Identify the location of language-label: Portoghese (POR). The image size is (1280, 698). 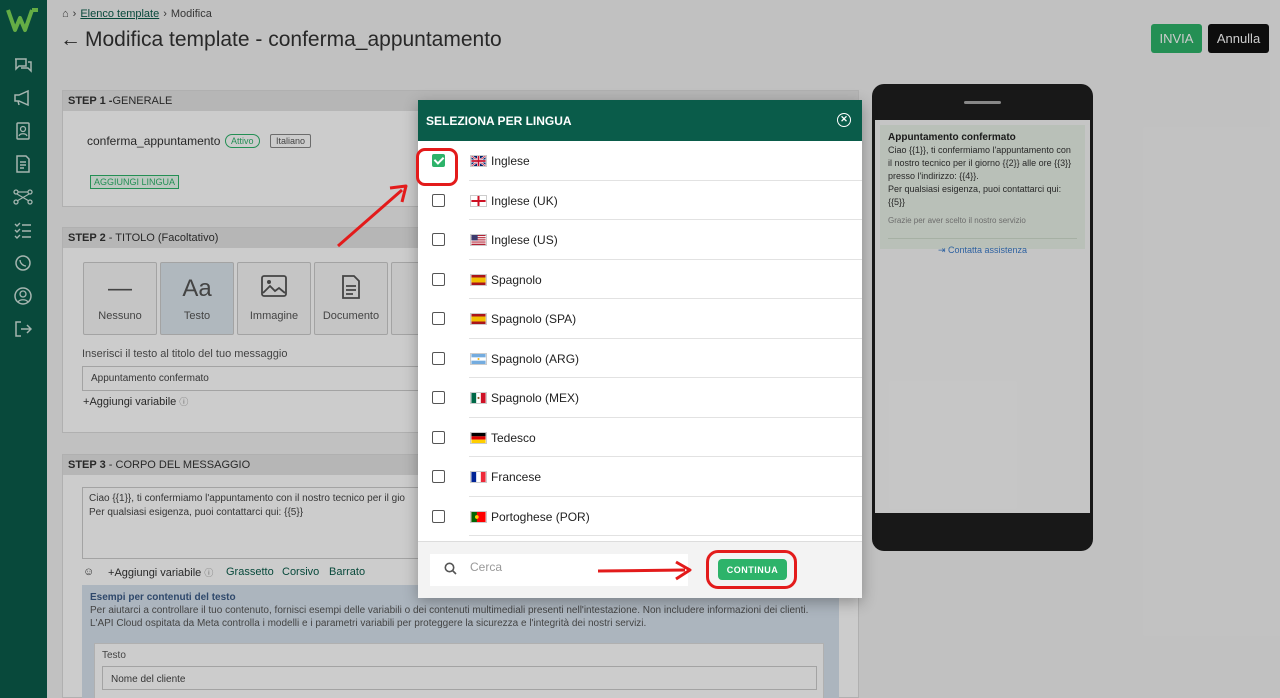
(540, 516).